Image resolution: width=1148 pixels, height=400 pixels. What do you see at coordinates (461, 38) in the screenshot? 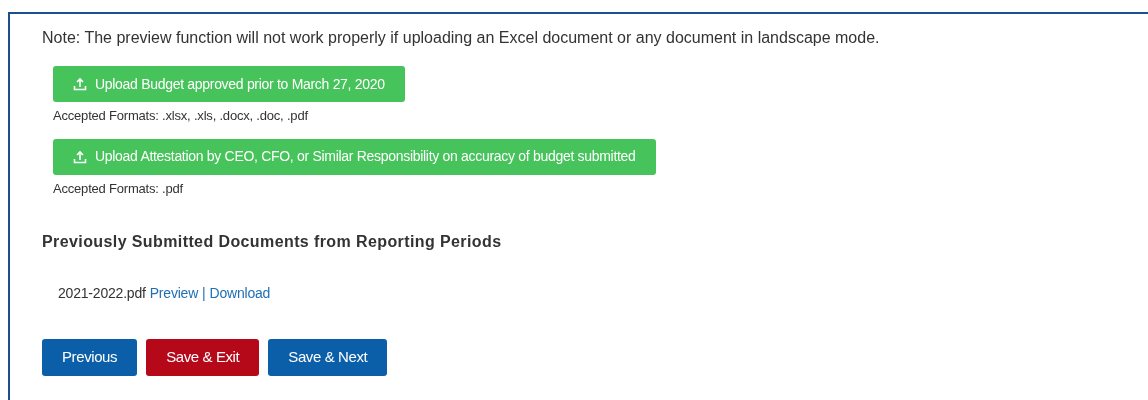
I see `note-text: Note: The preview function will not work properly if uploading an Excel document or any document in landscape mode.` at bounding box center [461, 38].